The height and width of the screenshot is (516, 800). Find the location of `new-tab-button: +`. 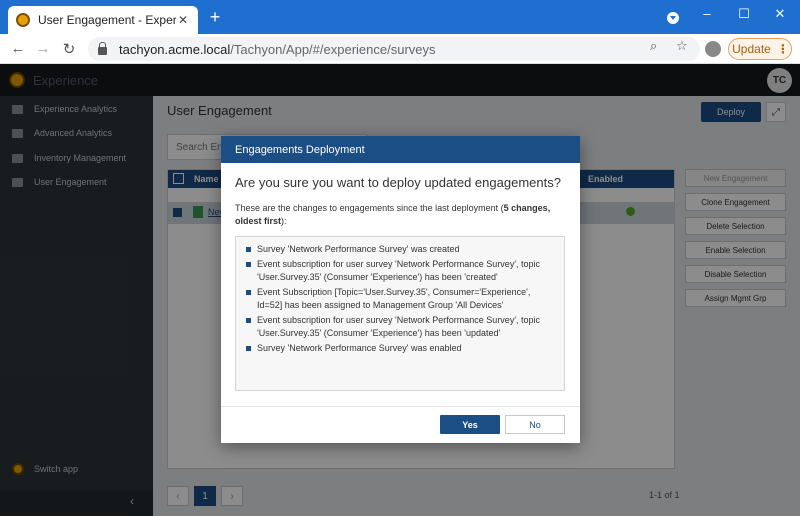

new-tab-button: + is located at coordinates (215, 17).